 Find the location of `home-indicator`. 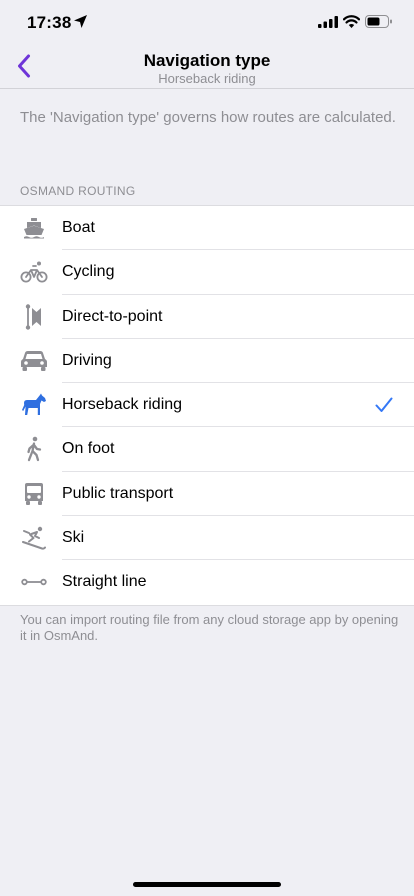

home-indicator is located at coordinates (207, 884).